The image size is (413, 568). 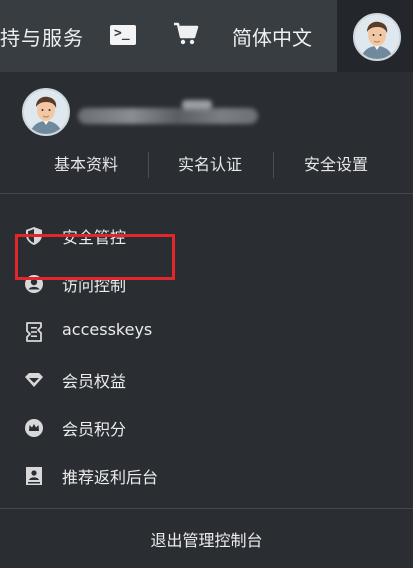 I want to click on crown-circle-icon, so click(x=34, y=428).